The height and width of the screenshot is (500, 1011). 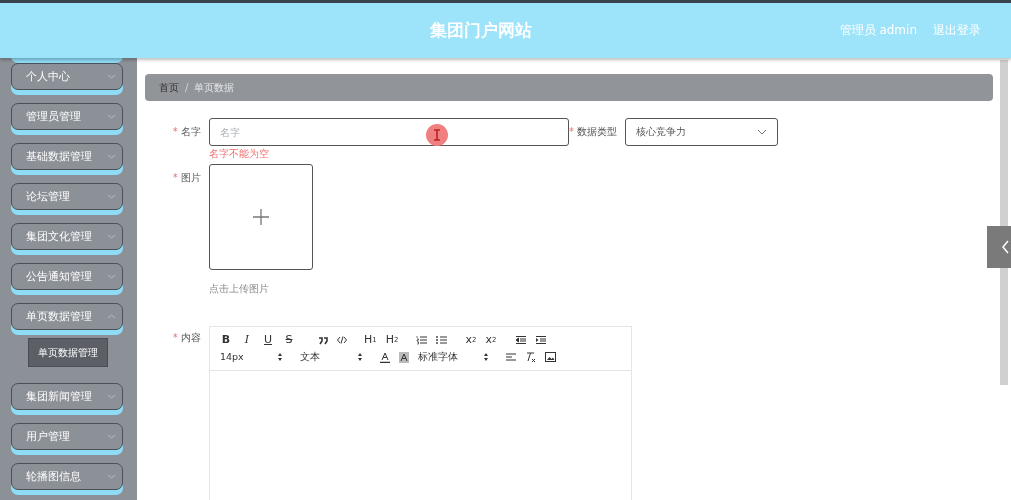 I want to click on align-icon, so click(x=511, y=357).